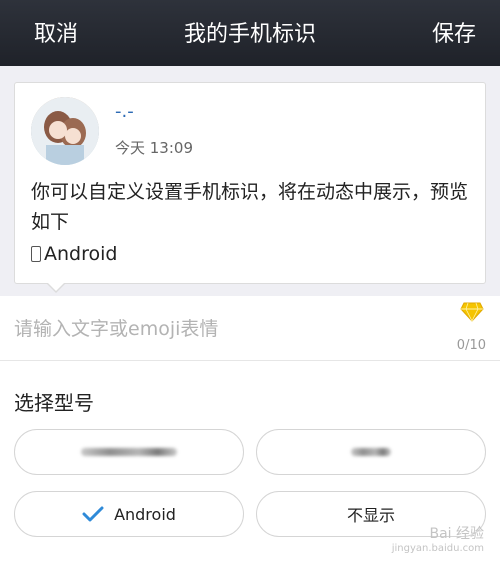 The height and width of the screenshot is (568, 500). What do you see at coordinates (54, 403) in the screenshot?
I see `section-title: 选择型号` at bounding box center [54, 403].